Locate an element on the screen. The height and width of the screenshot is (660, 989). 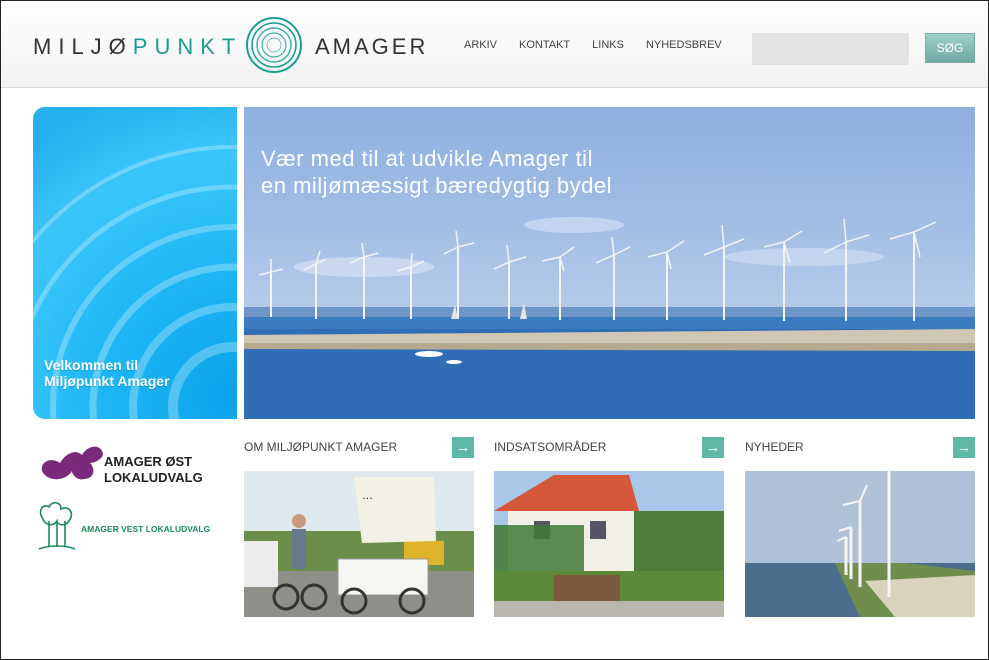
nav-links: LINKS is located at coordinates (608, 45).